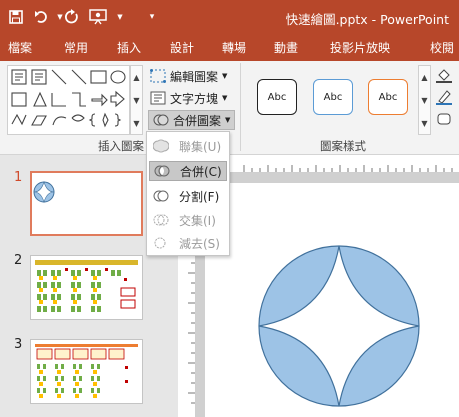  Describe the element at coordinates (197, 120) in the screenshot. I see `merge-shapes-label: 合併圖案` at that location.